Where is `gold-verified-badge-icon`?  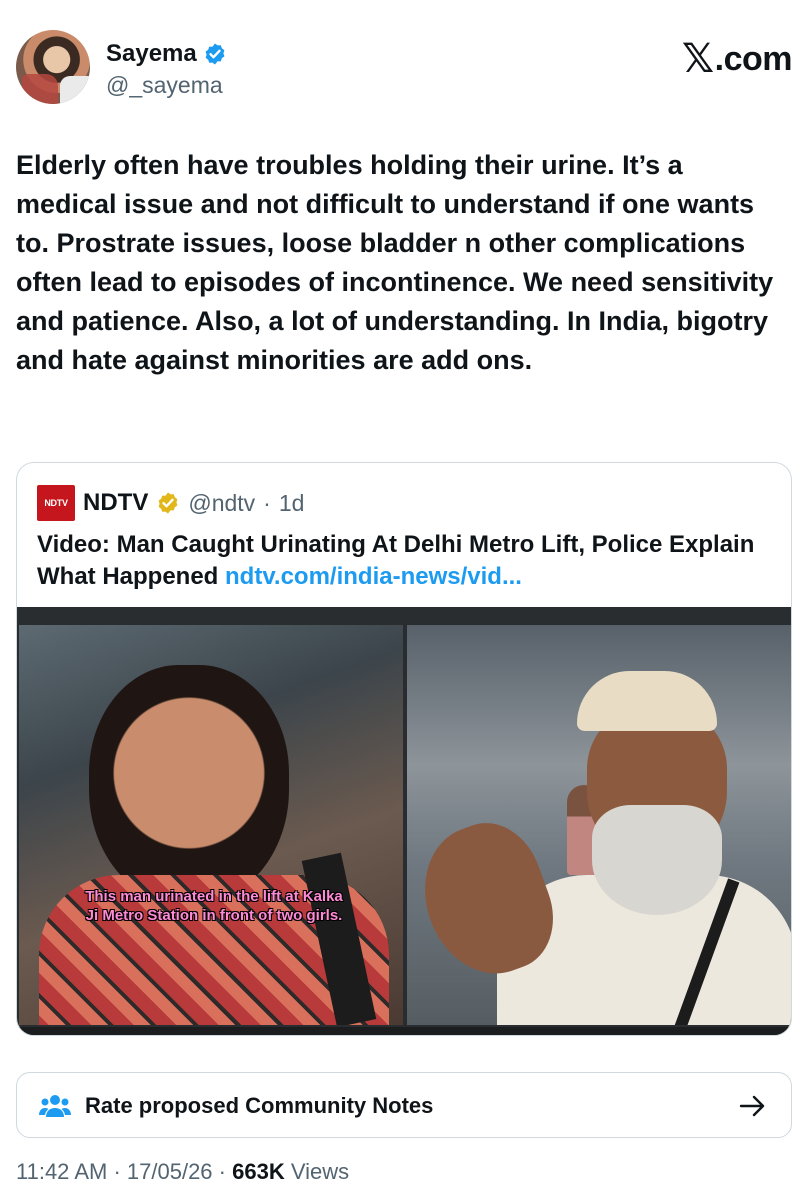
gold-verified-badge-icon is located at coordinates (168, 503).